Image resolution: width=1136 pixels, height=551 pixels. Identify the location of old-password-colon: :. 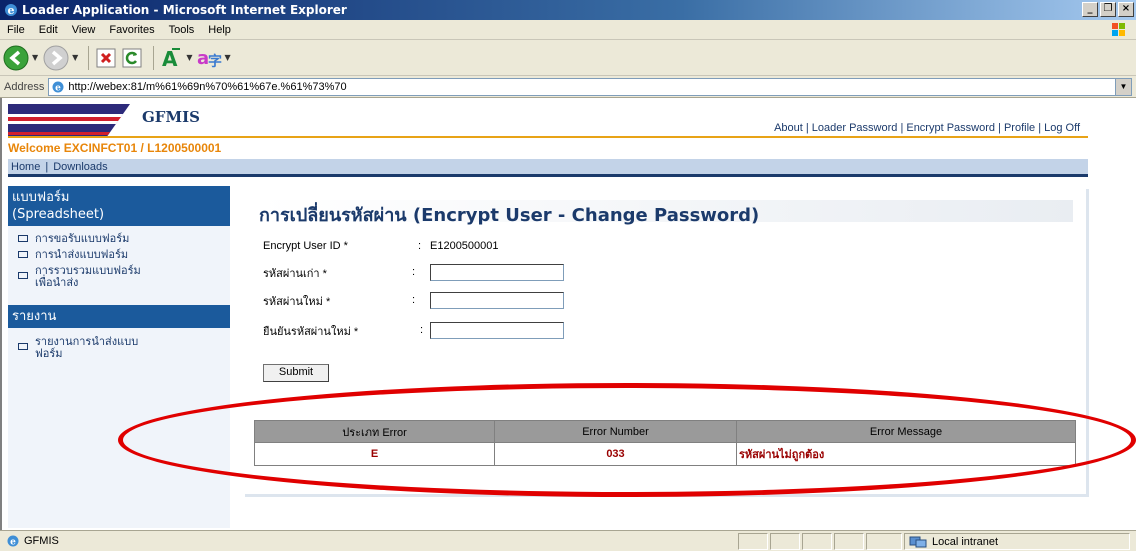
(414, 272).